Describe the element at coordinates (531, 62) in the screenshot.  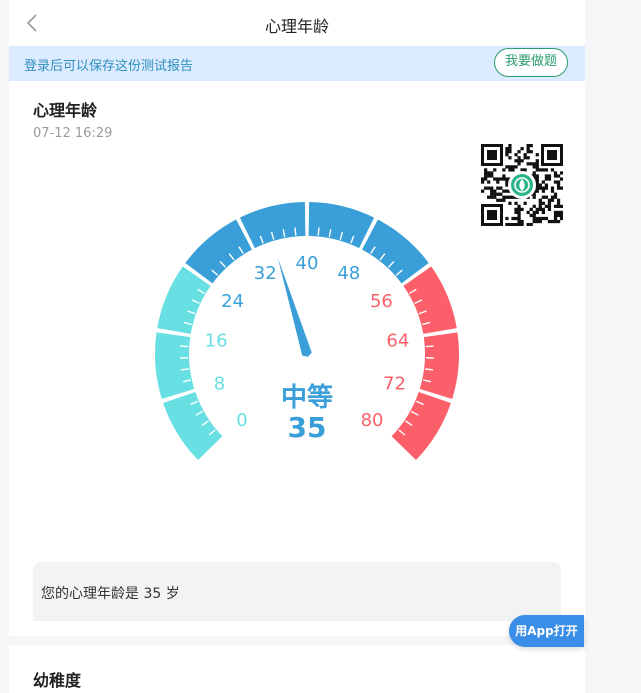
I see `do-test-button: 我要做题` at that location.